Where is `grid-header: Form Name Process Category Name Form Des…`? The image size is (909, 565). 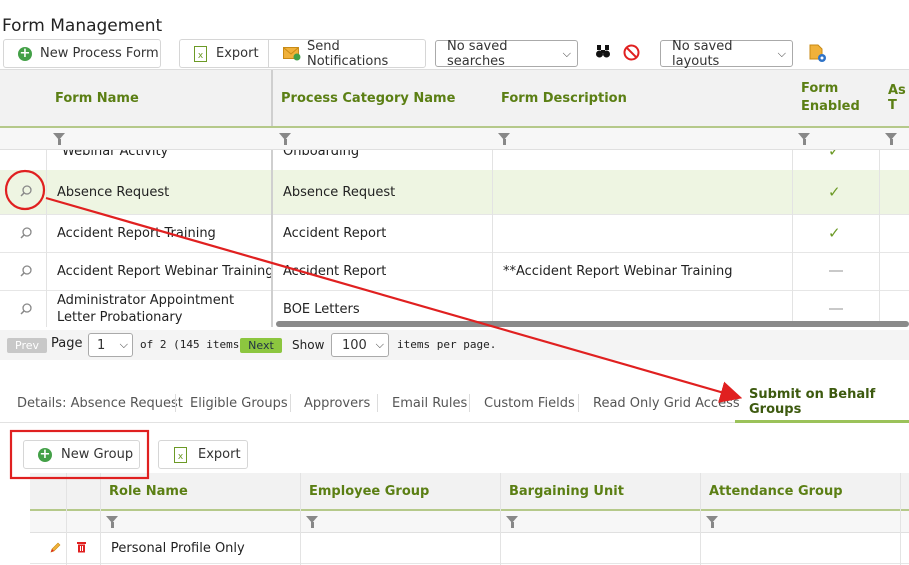 grid-header: Form Name Process Category Name Form Des… is located at coordinates (454, 99).